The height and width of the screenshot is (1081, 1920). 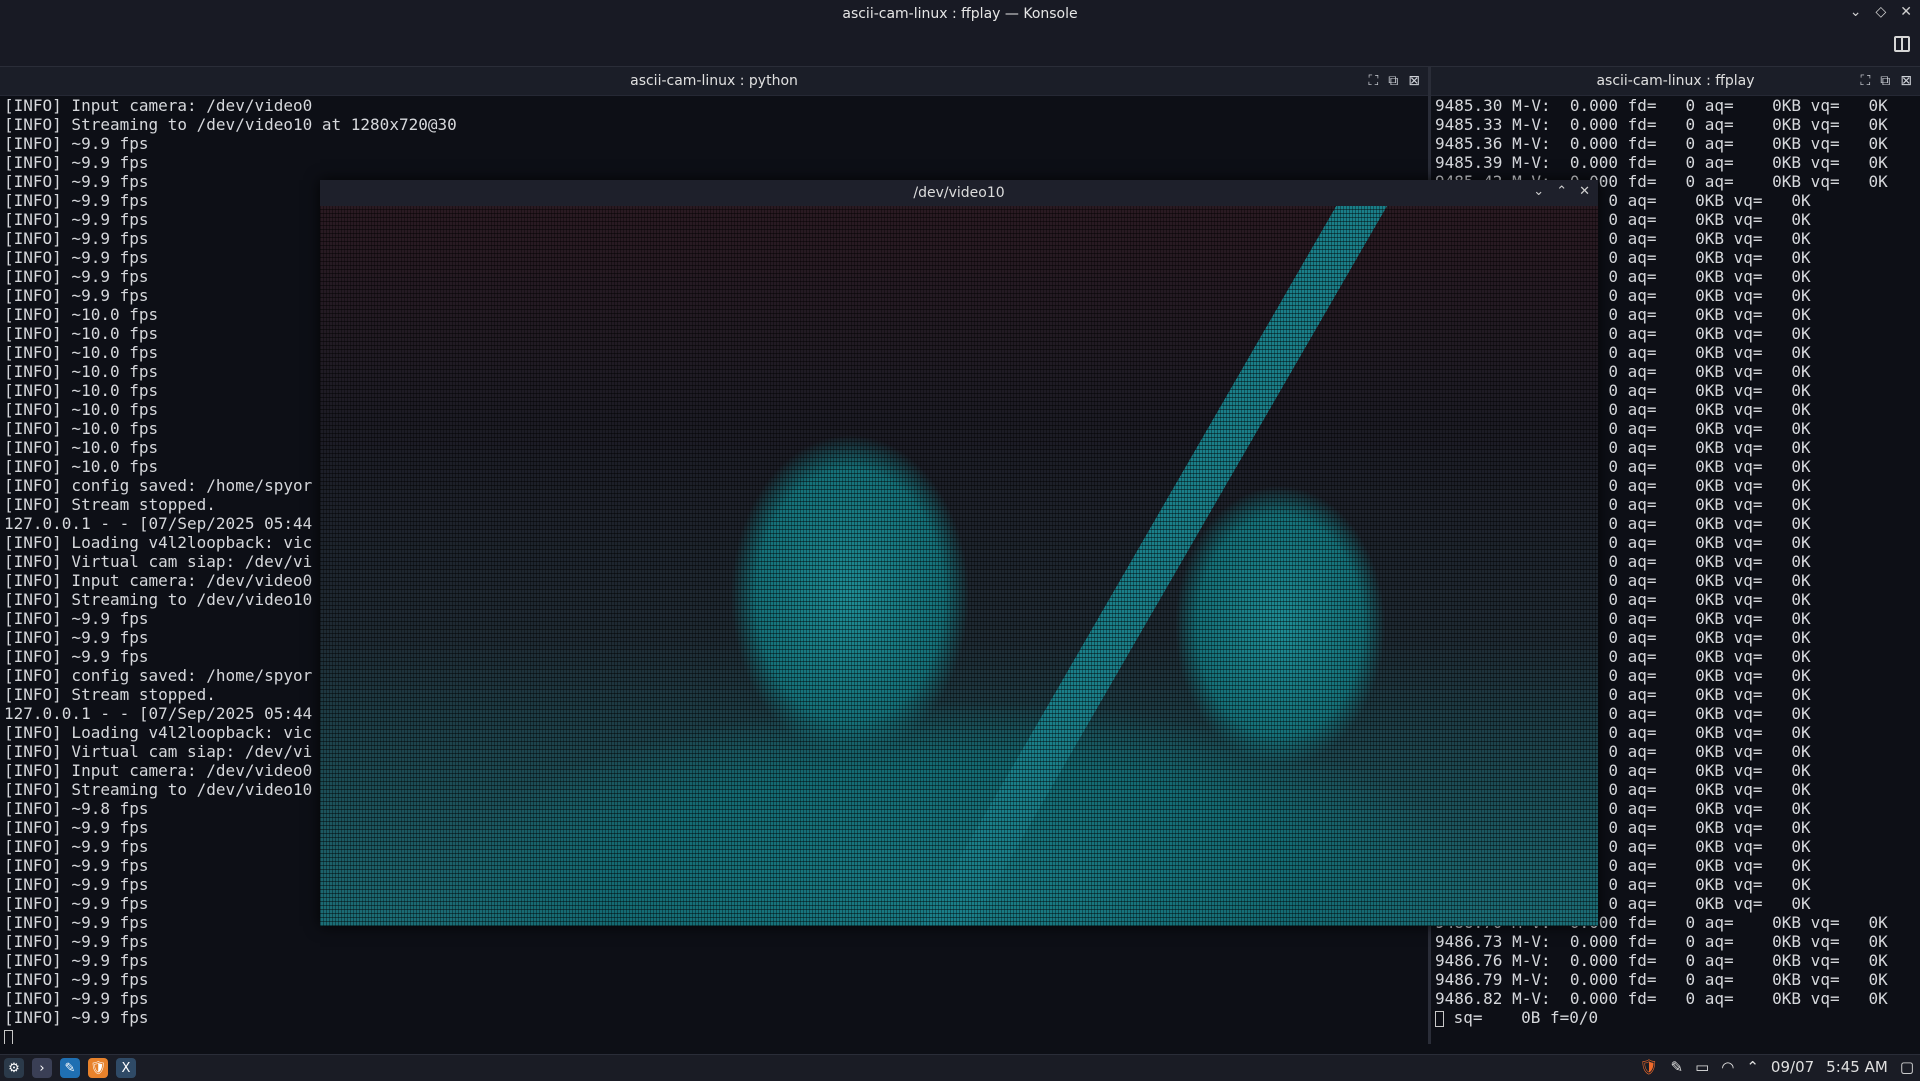 I want to click on terminal-line: 9486.82 M-V: 0.000 fd= 0 aq= 0KB vq= 0K, so click(x=1661, y=998).